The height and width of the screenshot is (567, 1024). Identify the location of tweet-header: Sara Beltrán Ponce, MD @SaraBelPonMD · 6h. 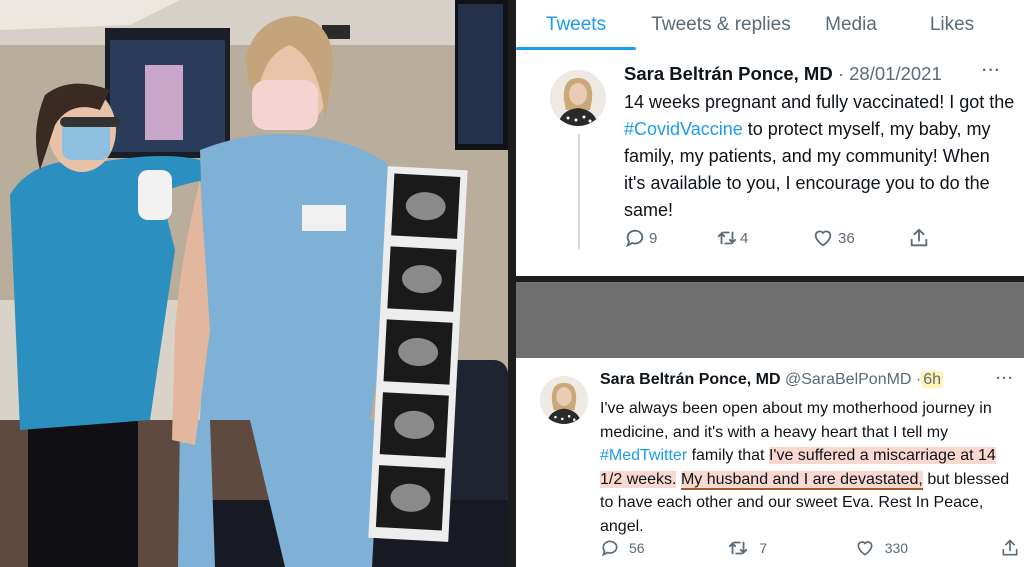
(772, 380).